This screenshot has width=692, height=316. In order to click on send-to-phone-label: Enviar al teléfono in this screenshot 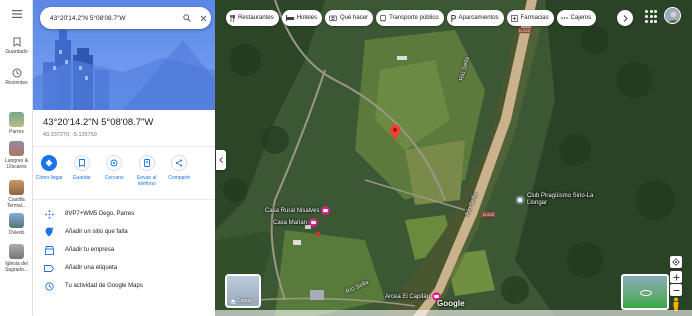, I will do `click(147, 181)`.